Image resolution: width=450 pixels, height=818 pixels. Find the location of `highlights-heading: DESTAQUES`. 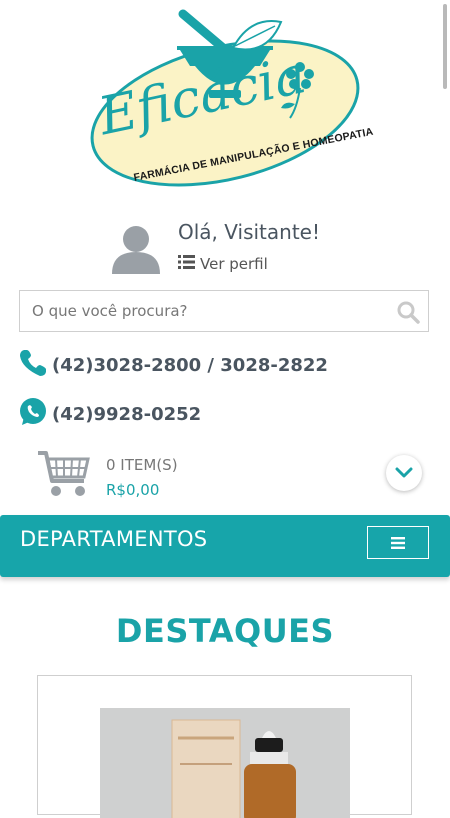

highlights-heading: DESTAQUES is located at coordinates (225, 631).